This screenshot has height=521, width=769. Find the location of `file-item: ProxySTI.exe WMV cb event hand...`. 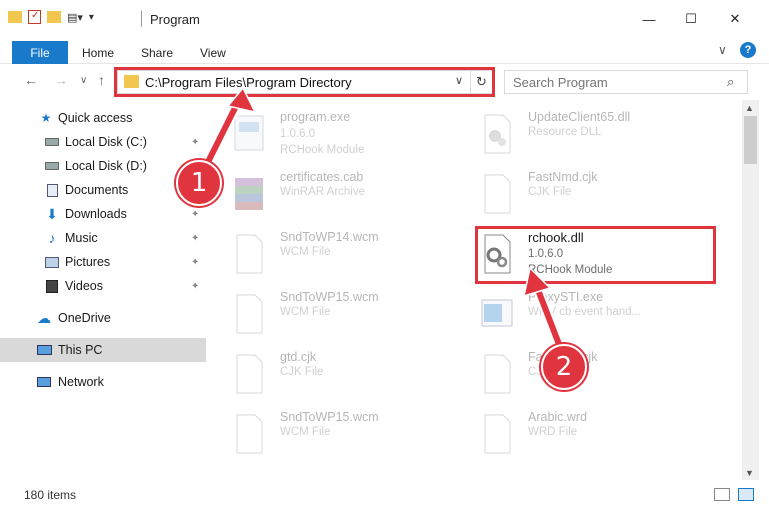

file-item: ProxySTI.exe WMV cb event hand... is located at coordinates (600, 316).